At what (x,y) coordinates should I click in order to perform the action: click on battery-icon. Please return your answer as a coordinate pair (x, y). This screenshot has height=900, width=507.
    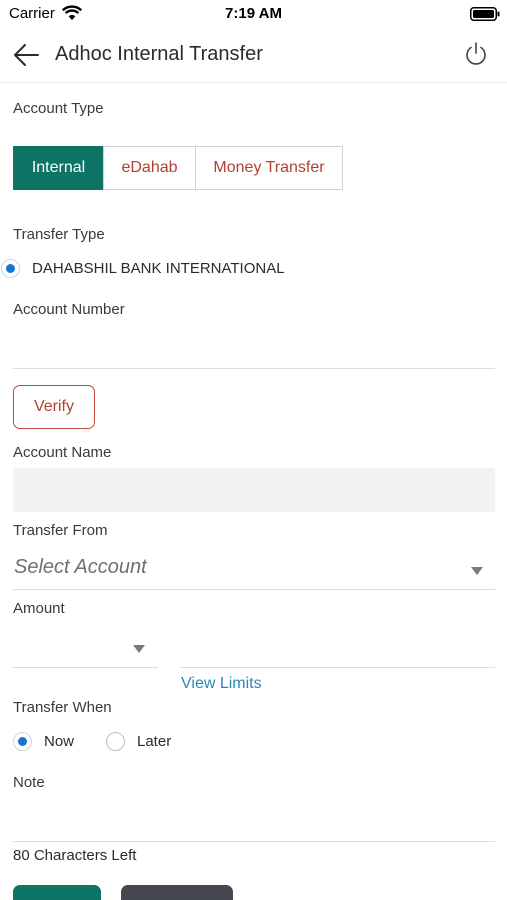
    Looking at the image, I should click on (485, 14).